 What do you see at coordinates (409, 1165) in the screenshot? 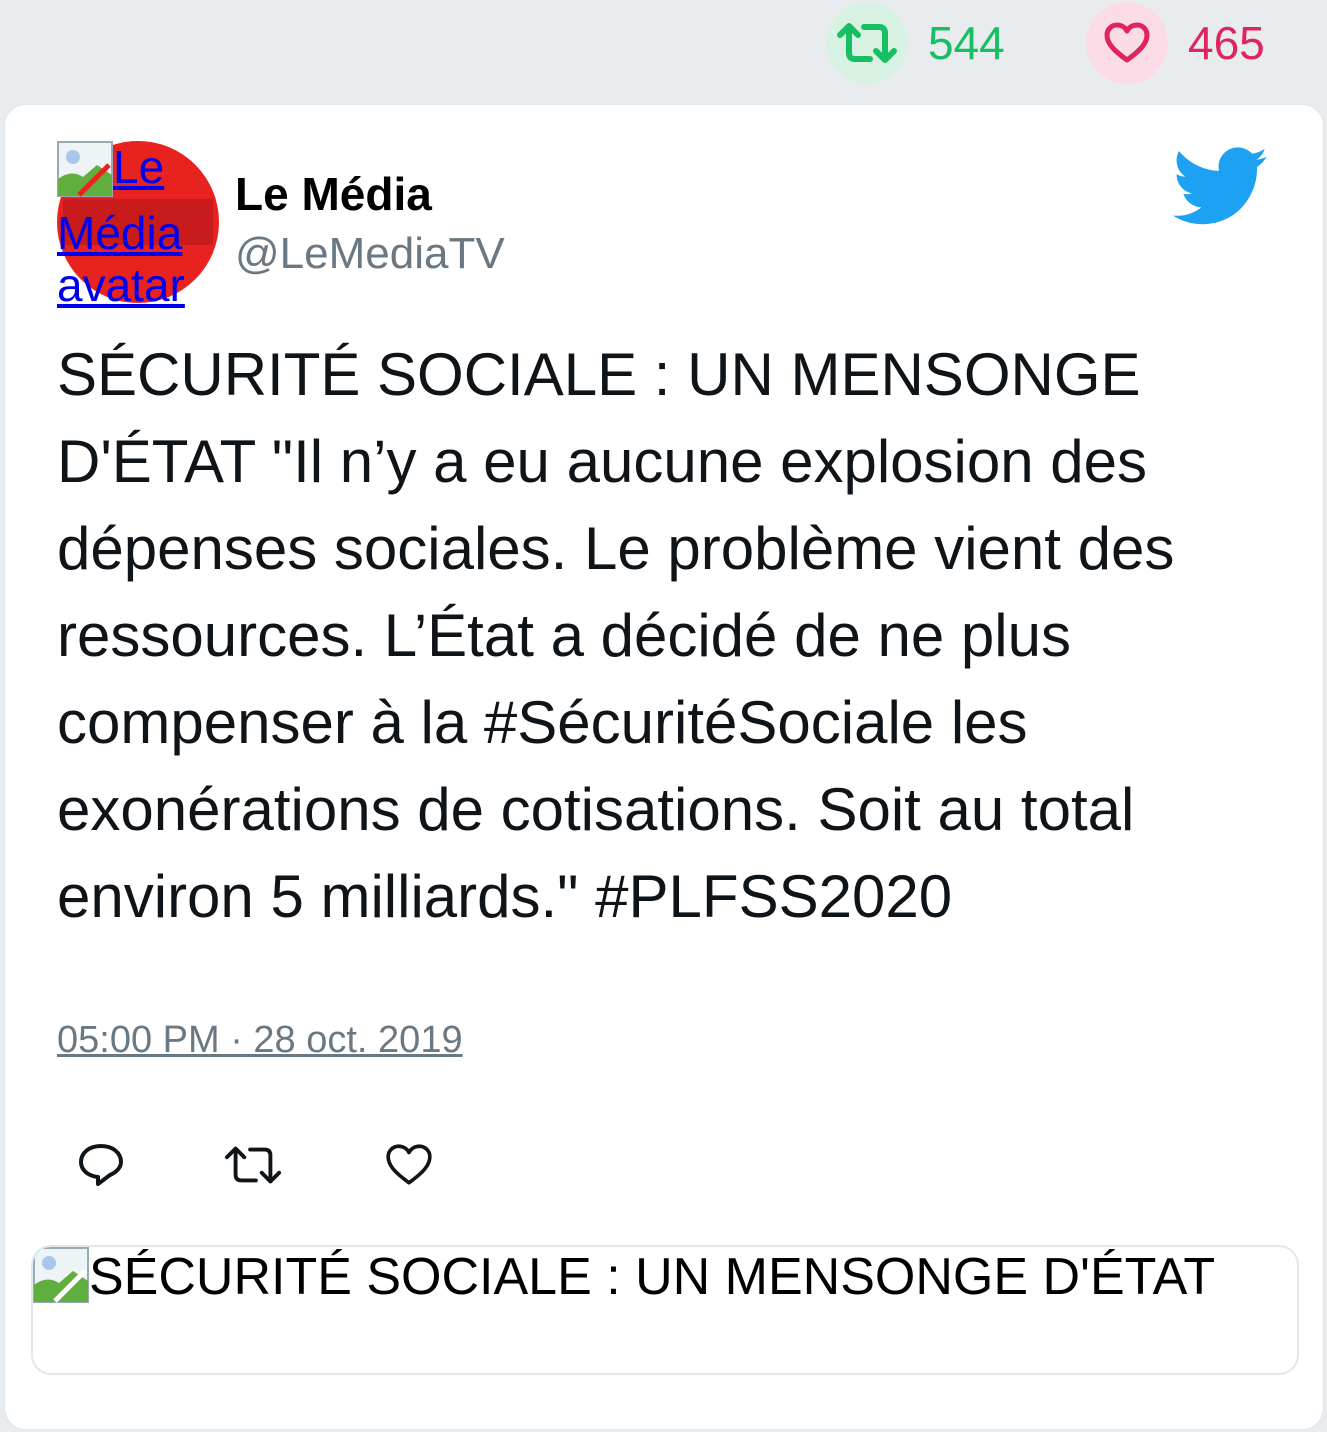
I see `like-action-icon` at bounding box center [409, 1165].